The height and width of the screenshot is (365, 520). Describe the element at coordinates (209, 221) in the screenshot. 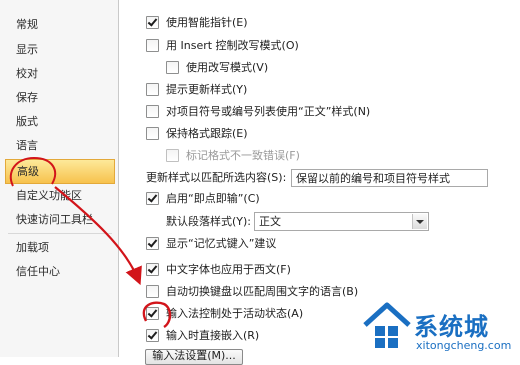

I see `default-paragraph-label: 默认段落样式(Y):` at that location.